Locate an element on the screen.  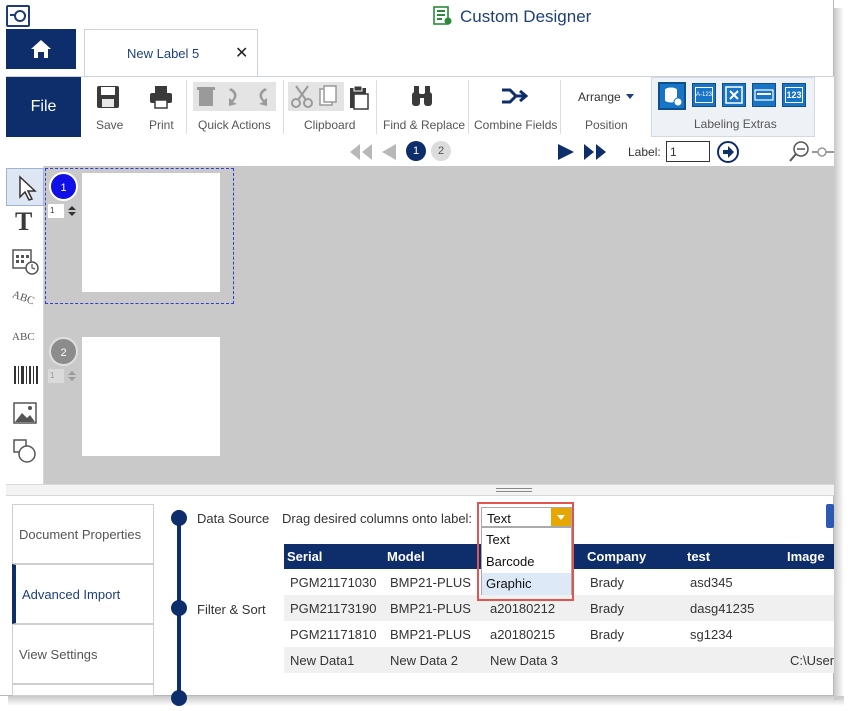
table-cell: a20180215 is located at coordinates (523, 634).